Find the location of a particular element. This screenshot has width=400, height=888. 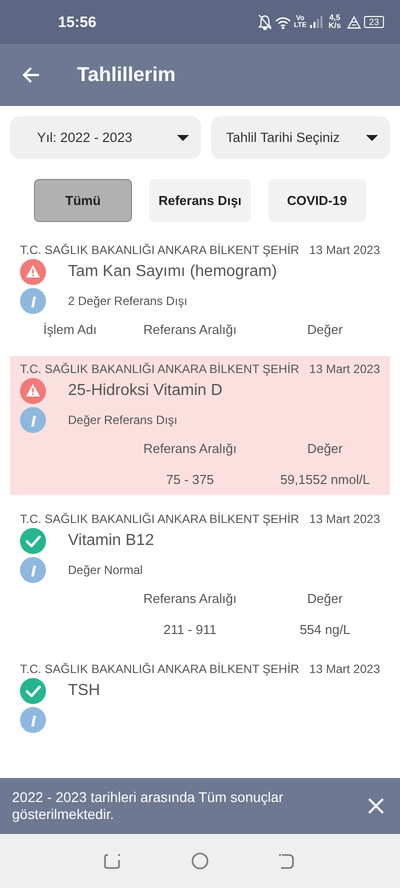

back-icon is located at coordinates (287, 861).